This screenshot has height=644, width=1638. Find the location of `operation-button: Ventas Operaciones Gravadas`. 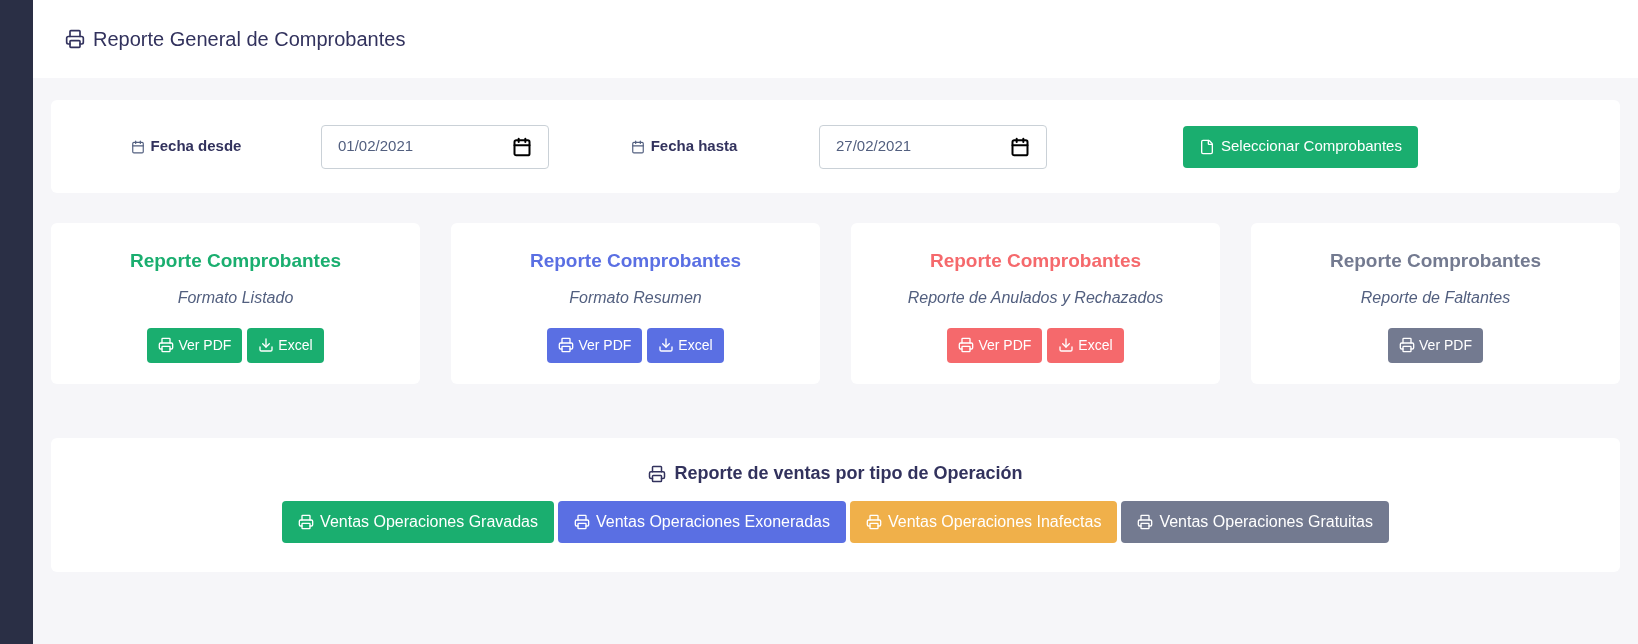

operation-button: Ventas Operaciones Gravadas is located at coordinates (418, 522).